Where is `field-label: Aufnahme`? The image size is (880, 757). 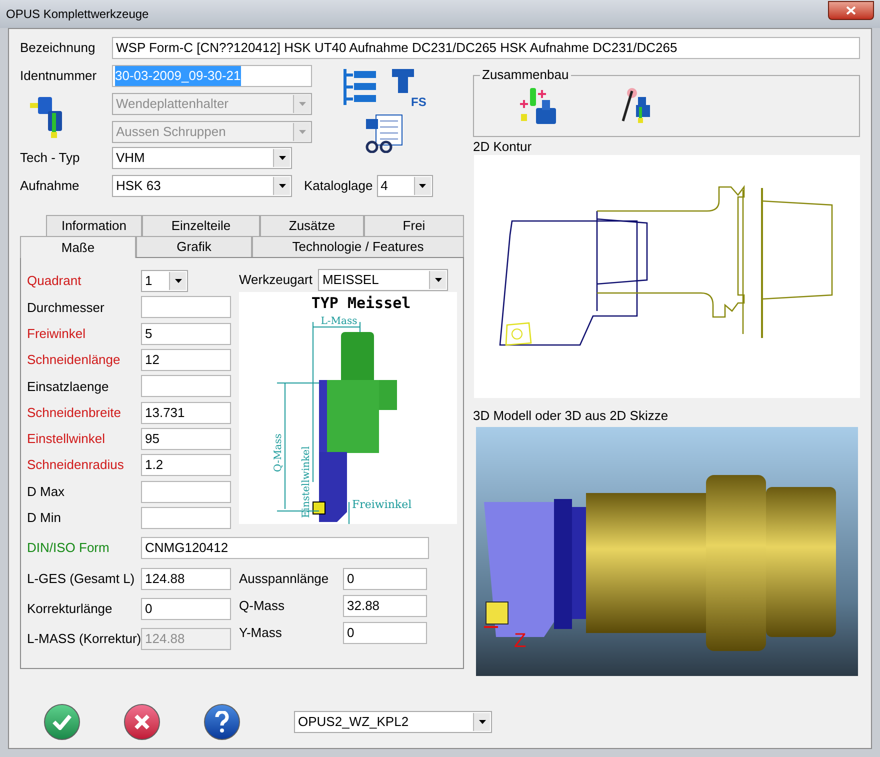
field-label: Aufnahme is located at coordinates (50, 186).